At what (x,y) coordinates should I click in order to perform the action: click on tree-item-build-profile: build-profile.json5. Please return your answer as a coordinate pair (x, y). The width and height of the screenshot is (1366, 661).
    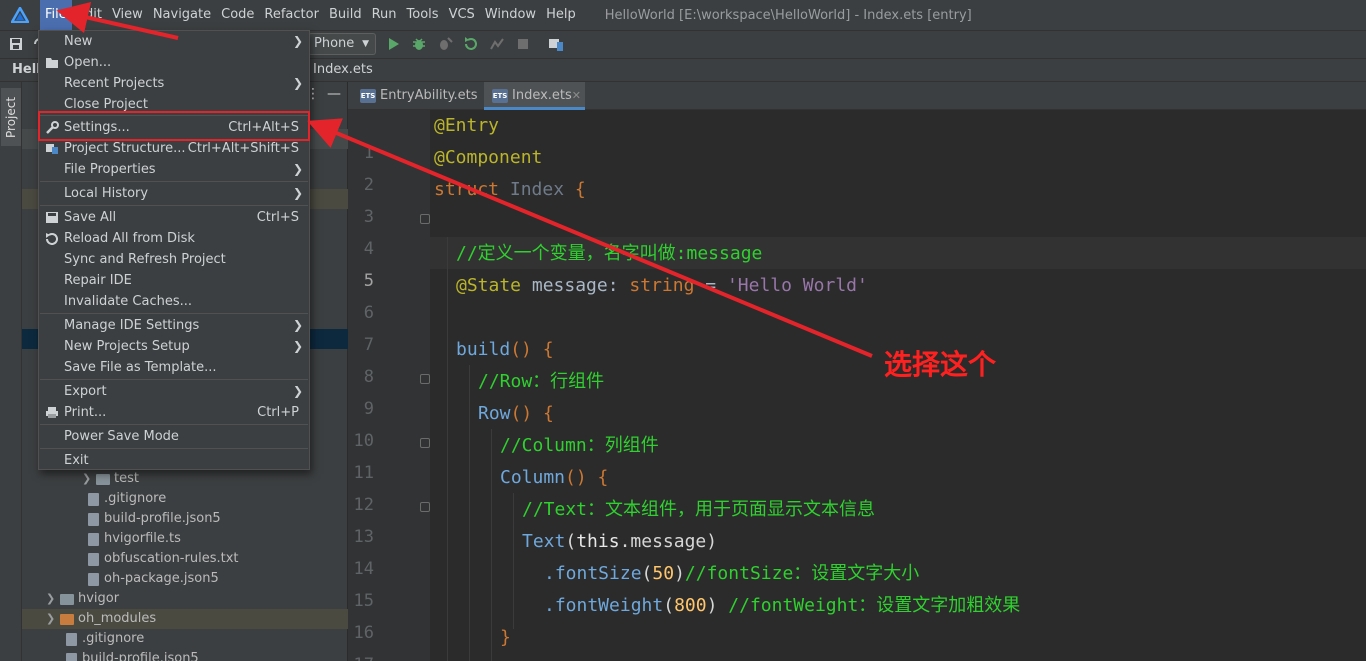
    Looking at the image, I should click on (154, 519).